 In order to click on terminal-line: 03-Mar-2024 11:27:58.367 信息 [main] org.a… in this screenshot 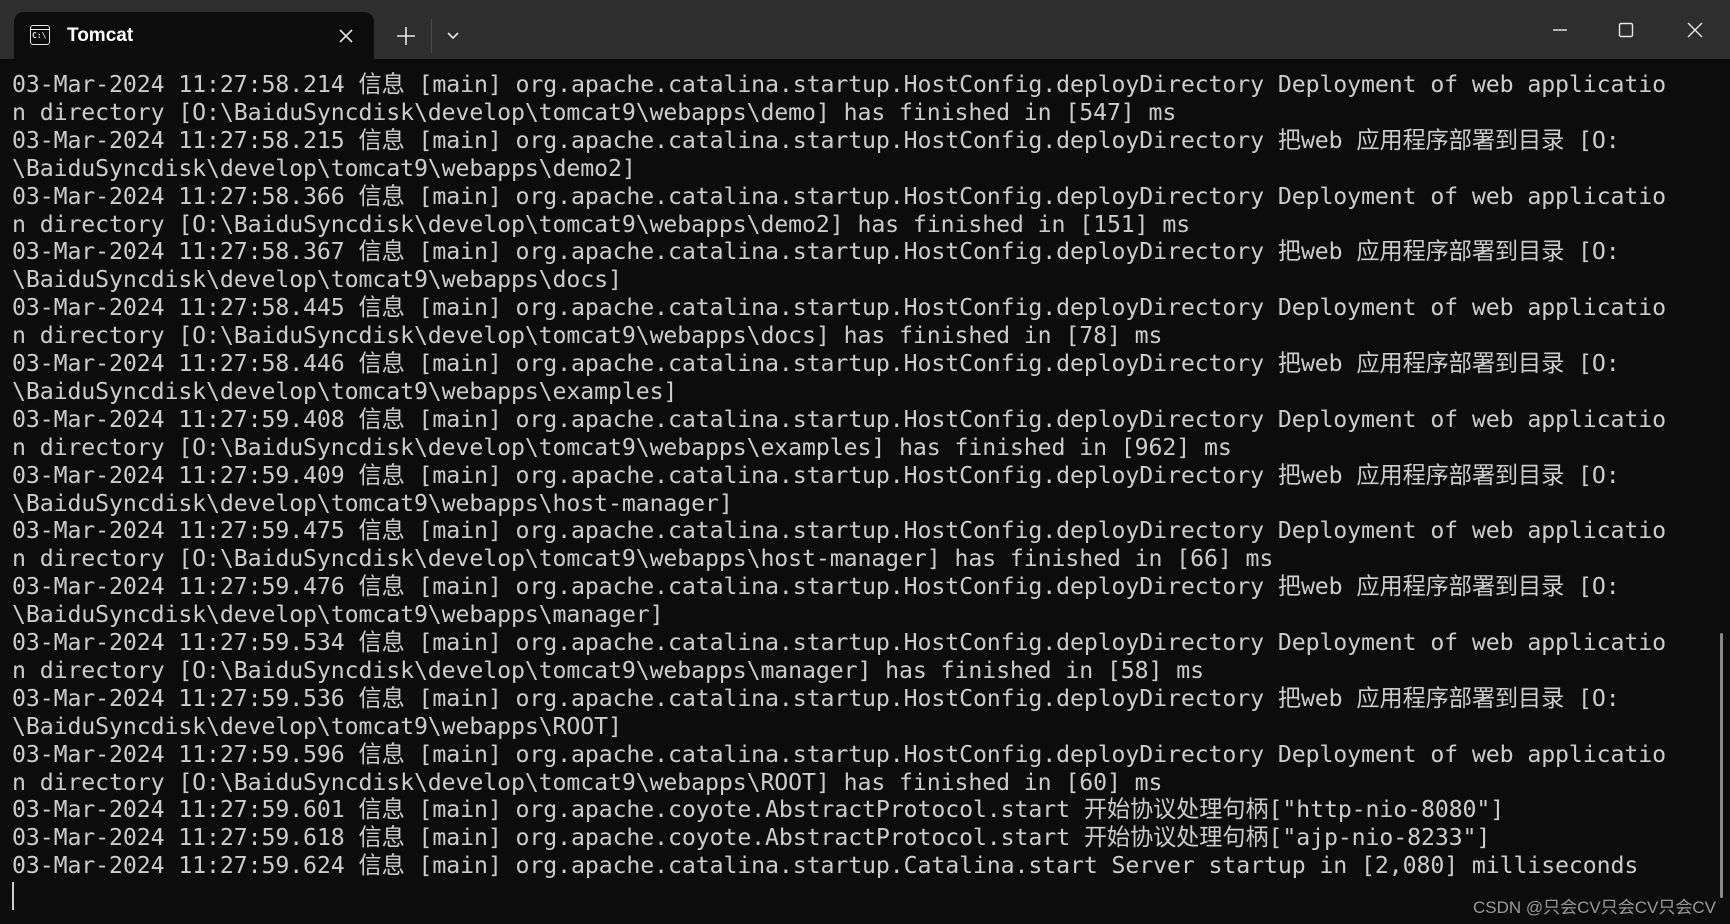, I will do `click(816, 252)`.